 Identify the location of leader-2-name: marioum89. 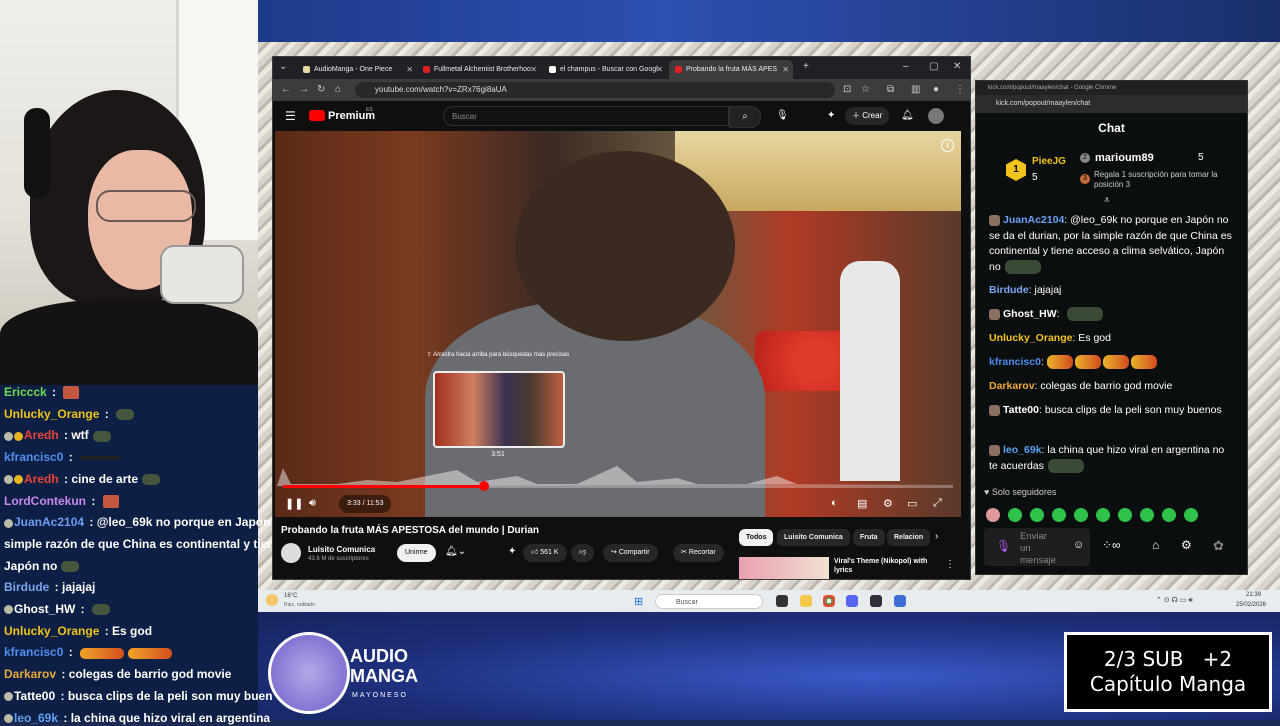
(1124, 158).